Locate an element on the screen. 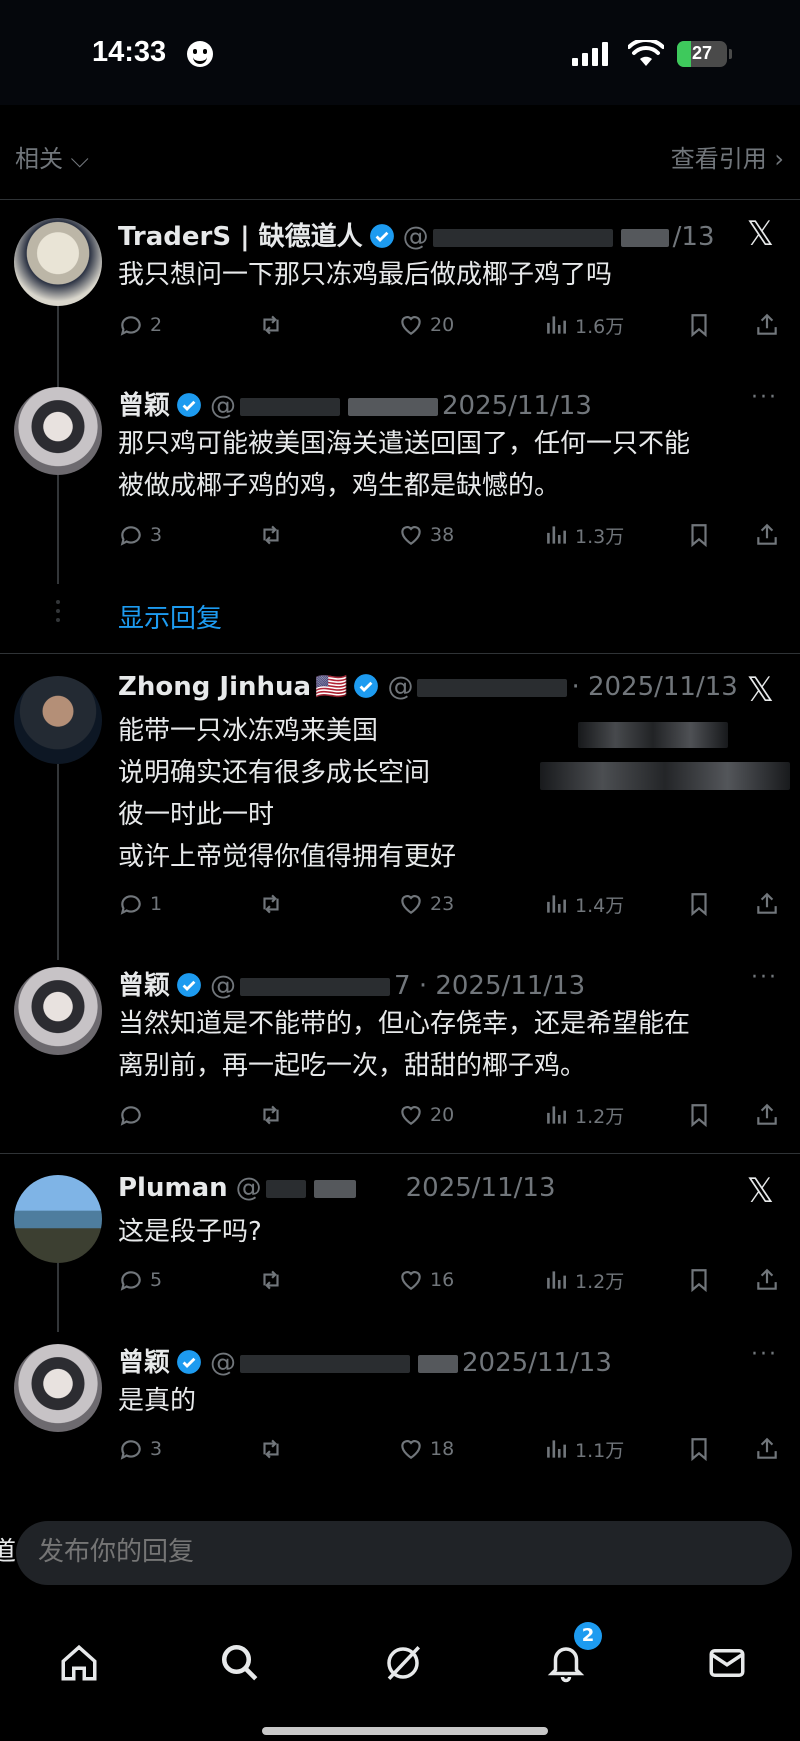 The image size is (800, 1741). action-bar: 20 1.2万 is located at coordinates (448, 1115).